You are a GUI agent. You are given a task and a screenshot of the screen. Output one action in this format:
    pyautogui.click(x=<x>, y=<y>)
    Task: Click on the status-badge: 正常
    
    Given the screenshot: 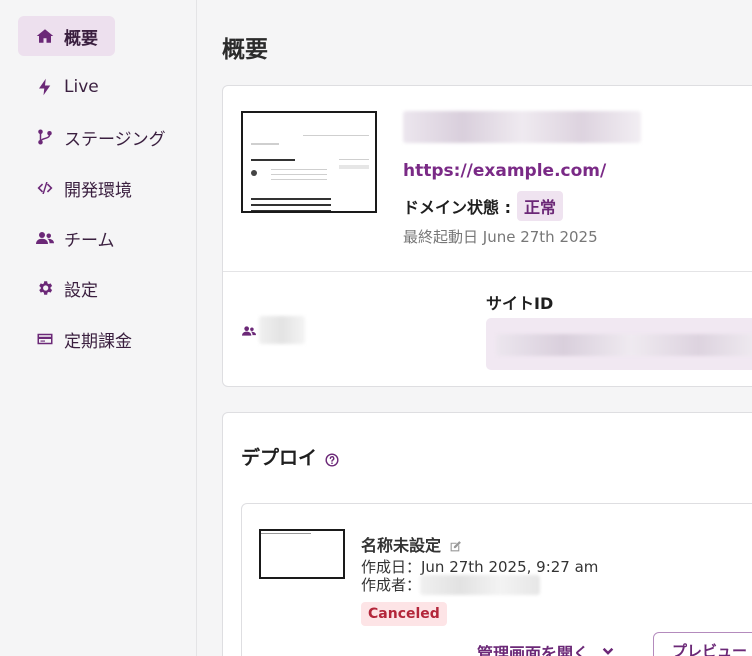 What is the action you would take?
    pyautogui.click(x=539, y=206)
    